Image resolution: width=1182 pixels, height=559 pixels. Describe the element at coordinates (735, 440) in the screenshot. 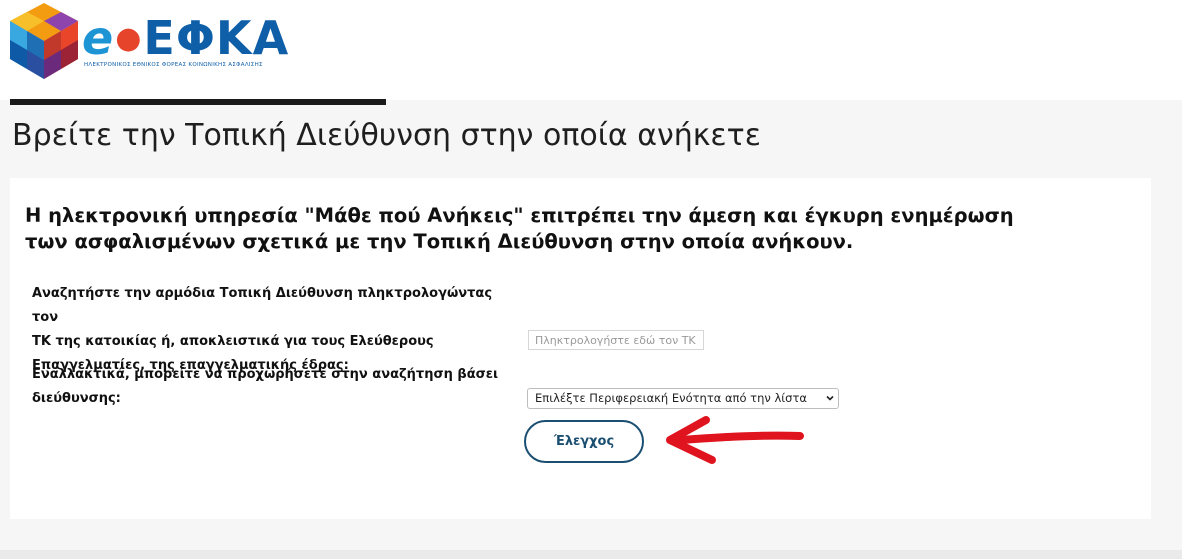

I see `red-arrow-icon` at that location.